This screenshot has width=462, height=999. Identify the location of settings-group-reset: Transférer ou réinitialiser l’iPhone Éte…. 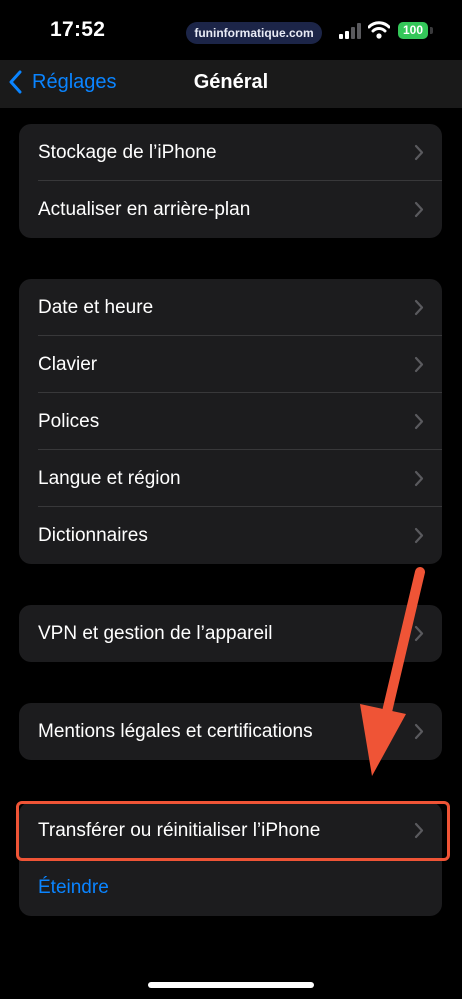
(230, 859).